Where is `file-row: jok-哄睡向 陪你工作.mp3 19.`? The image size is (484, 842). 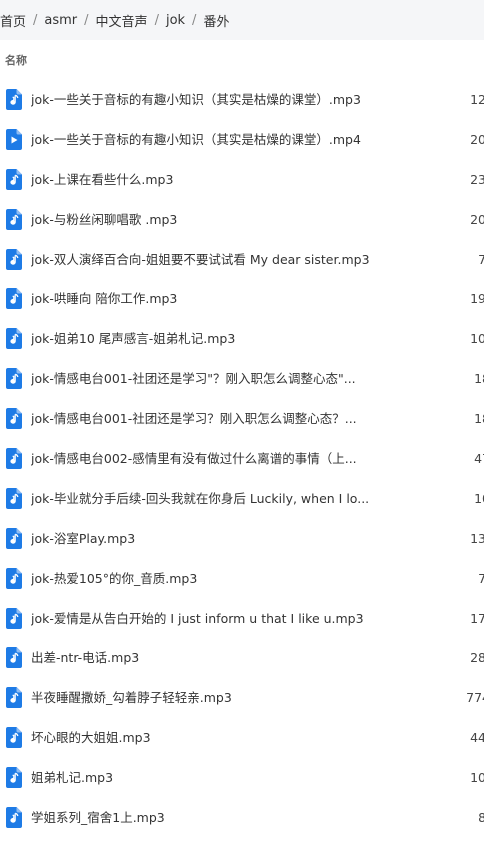 file-row: jok-哄睡向 陪你工作.mp3 19. is located at coordinates (242, 299).